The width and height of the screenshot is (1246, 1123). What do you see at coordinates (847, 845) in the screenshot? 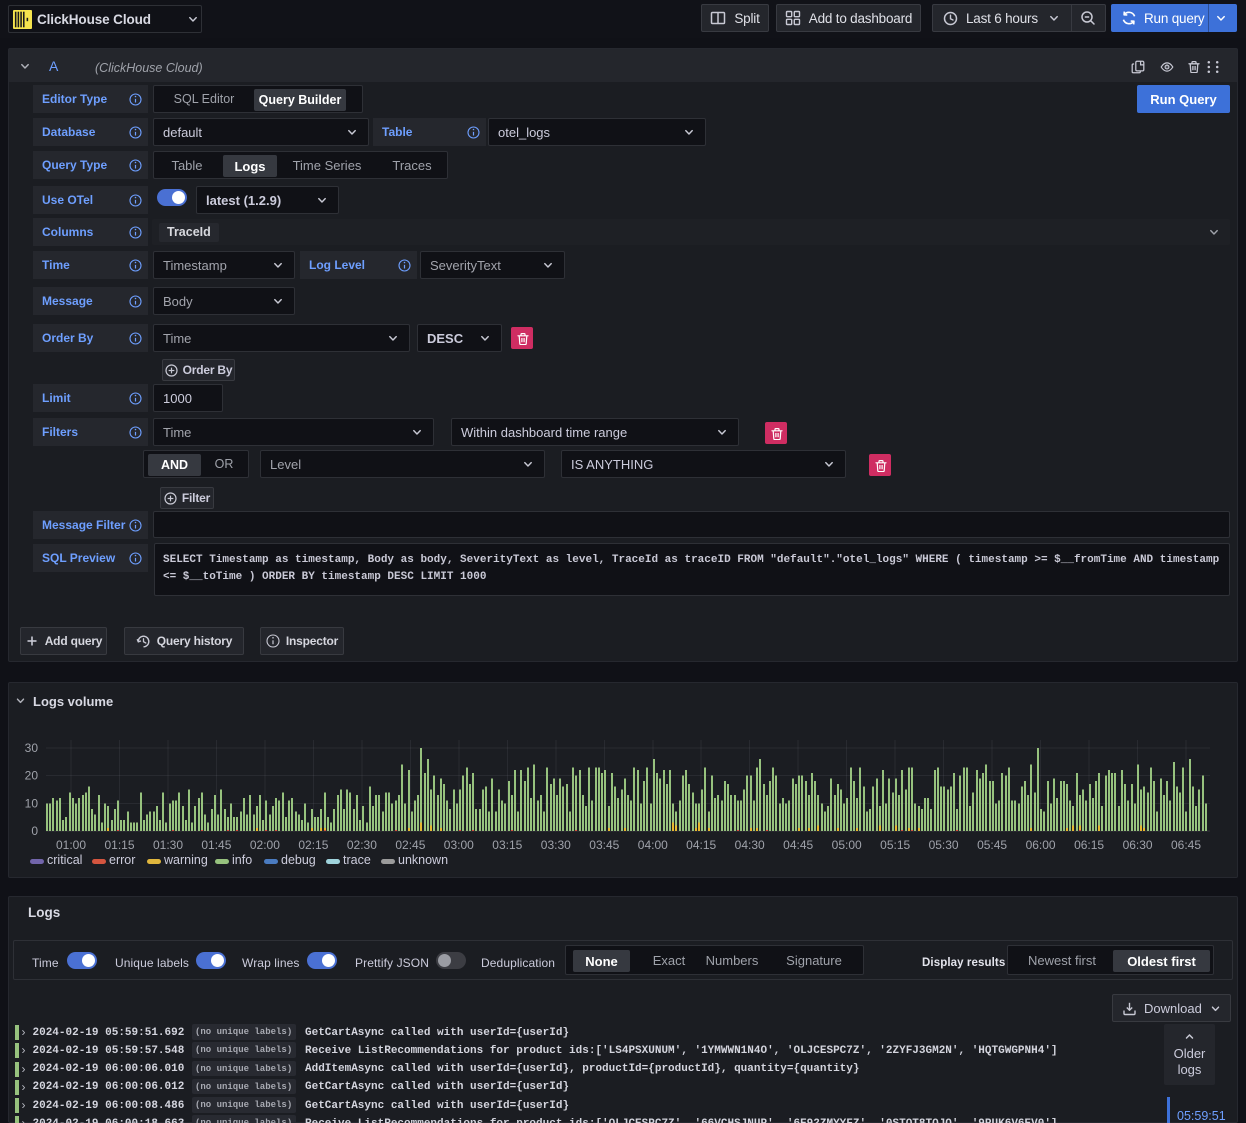
I see `svg-text: 05:00` at bounding box center [847, 845].